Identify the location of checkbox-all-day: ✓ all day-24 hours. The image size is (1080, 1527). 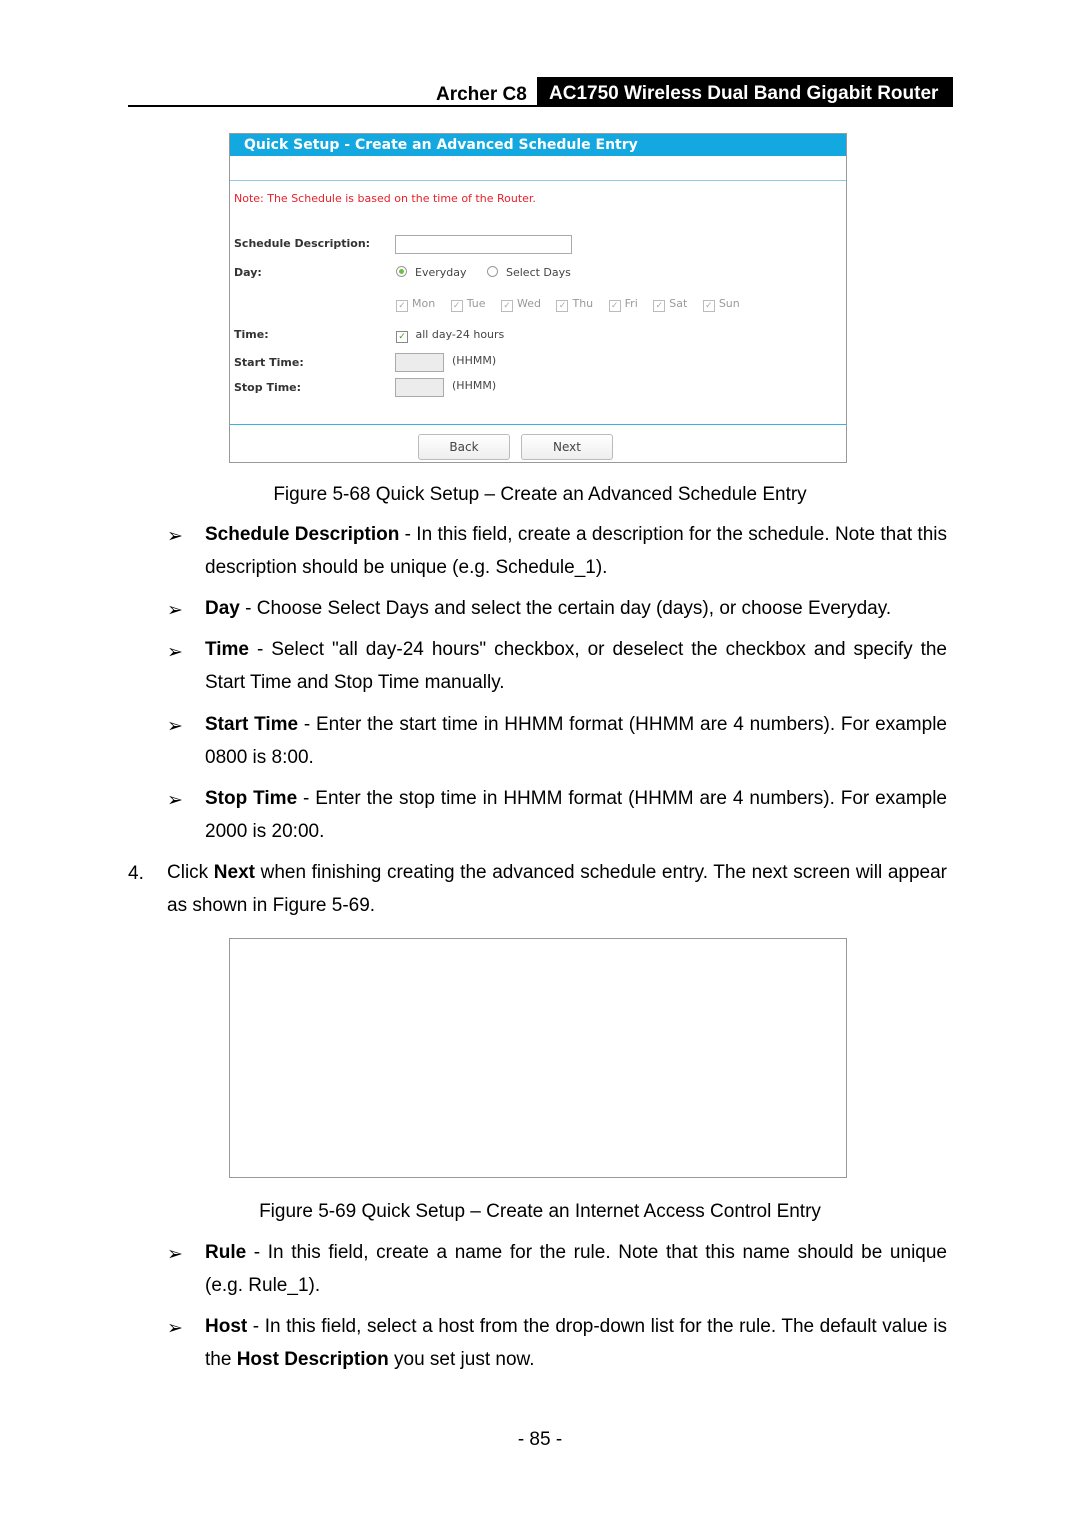
(450, 335).